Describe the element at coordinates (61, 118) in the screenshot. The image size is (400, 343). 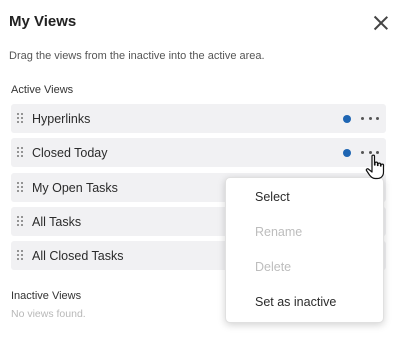
I see `view-label: Hyperlinks` at that location.